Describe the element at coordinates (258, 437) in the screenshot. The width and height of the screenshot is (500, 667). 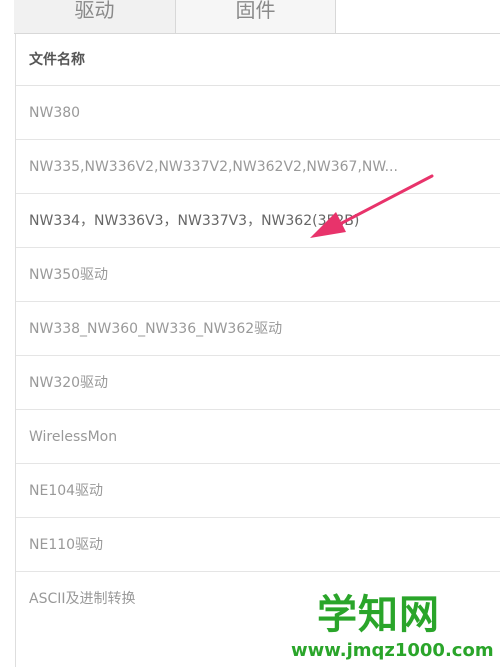
I see `list-item: WirelessMon` at that location.